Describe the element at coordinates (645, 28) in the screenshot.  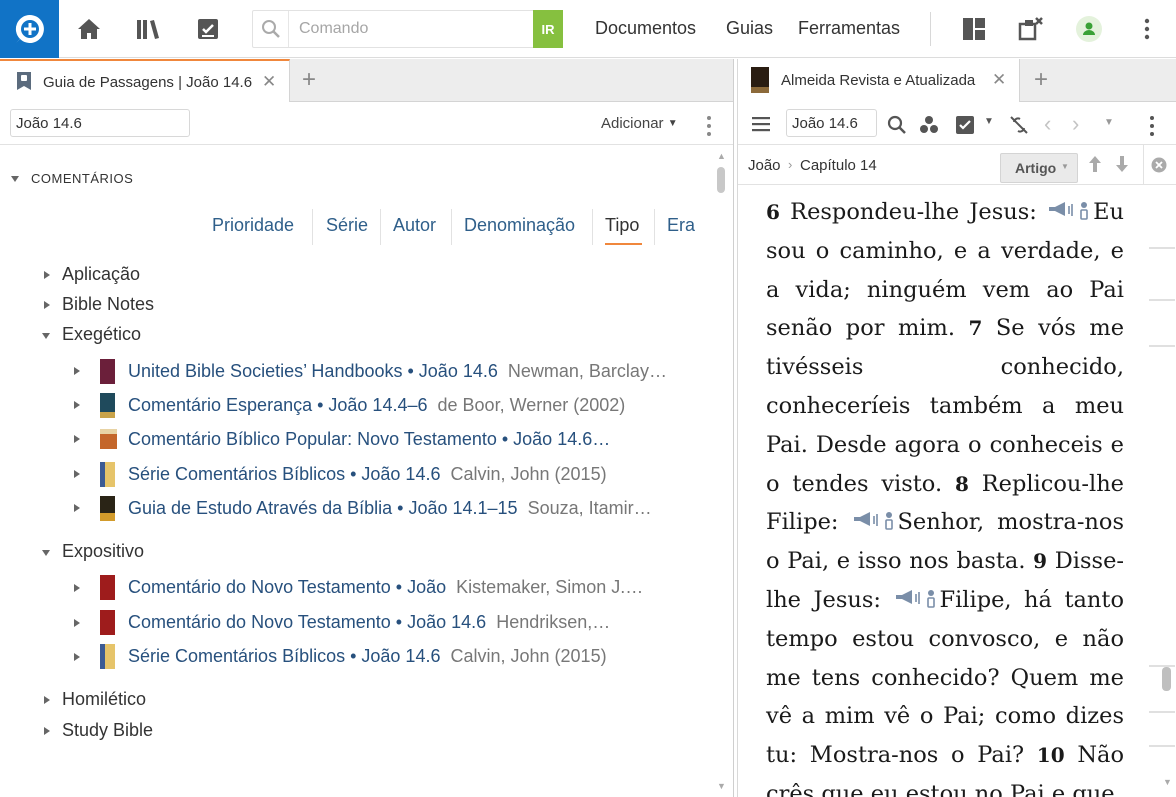
I see `menu-documents: Documentos` at that location.